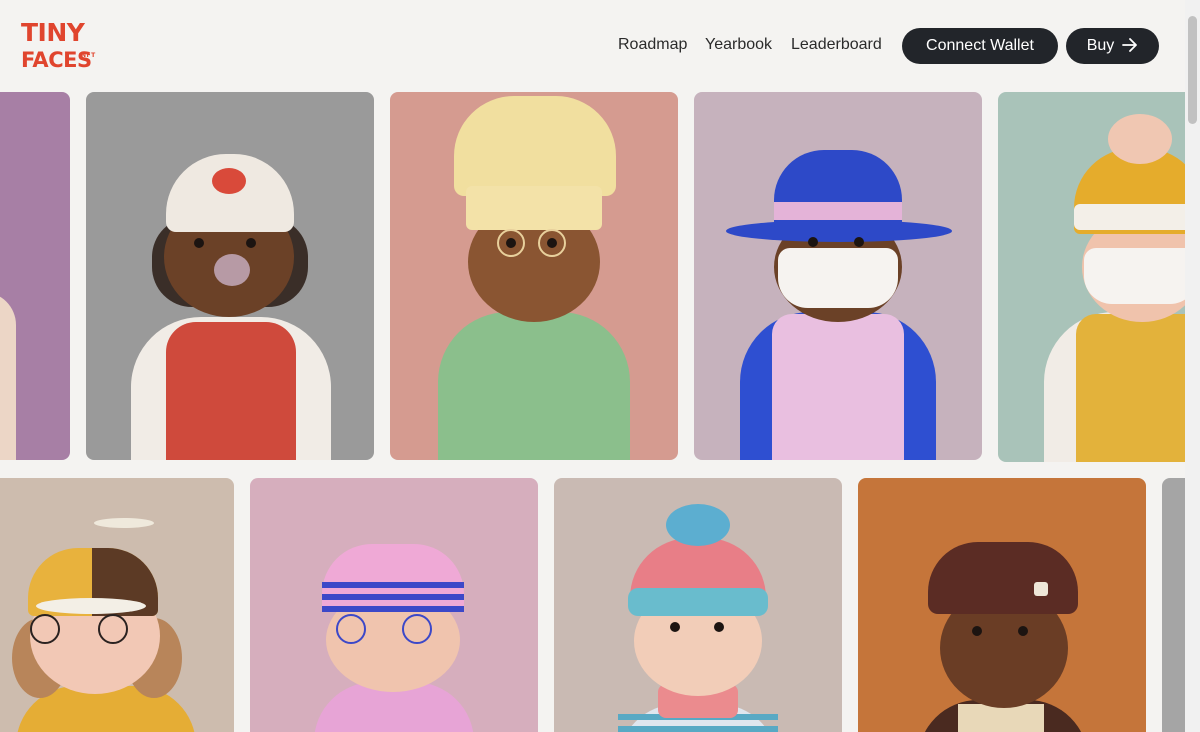 This screenshot has height=732, width=1200. I want to click on buy-button: Buy, so click(1112, 46).